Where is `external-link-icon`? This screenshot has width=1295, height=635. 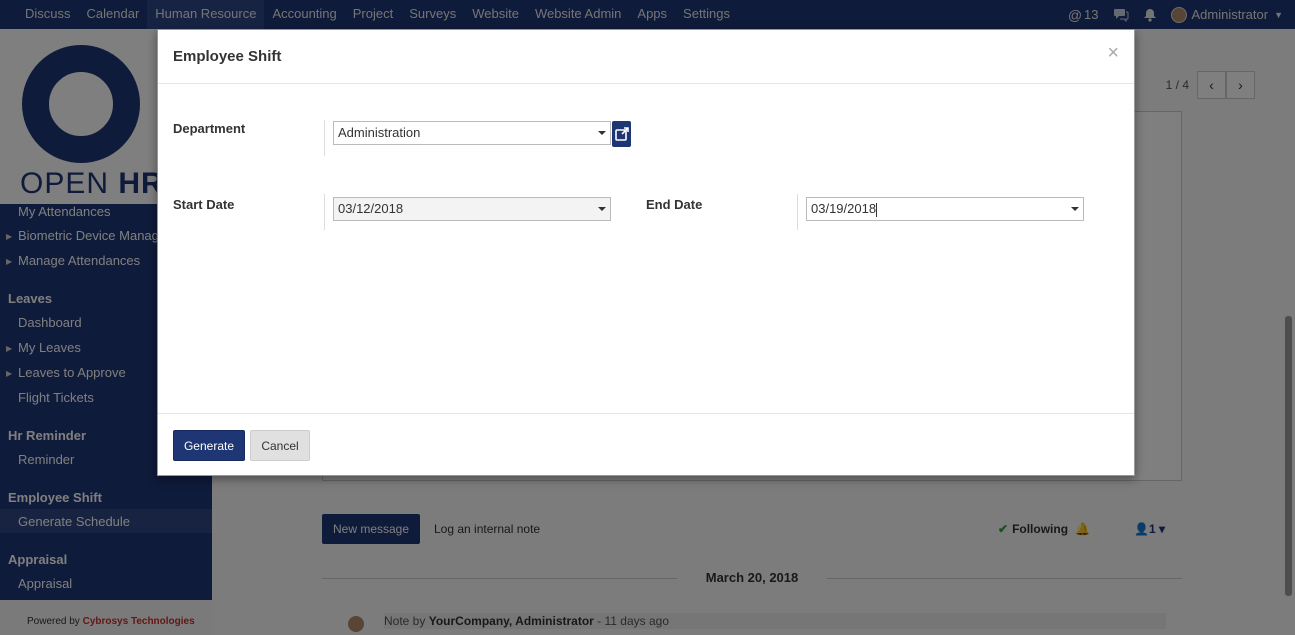 external-link-icon is located at coordinates (621, 134).